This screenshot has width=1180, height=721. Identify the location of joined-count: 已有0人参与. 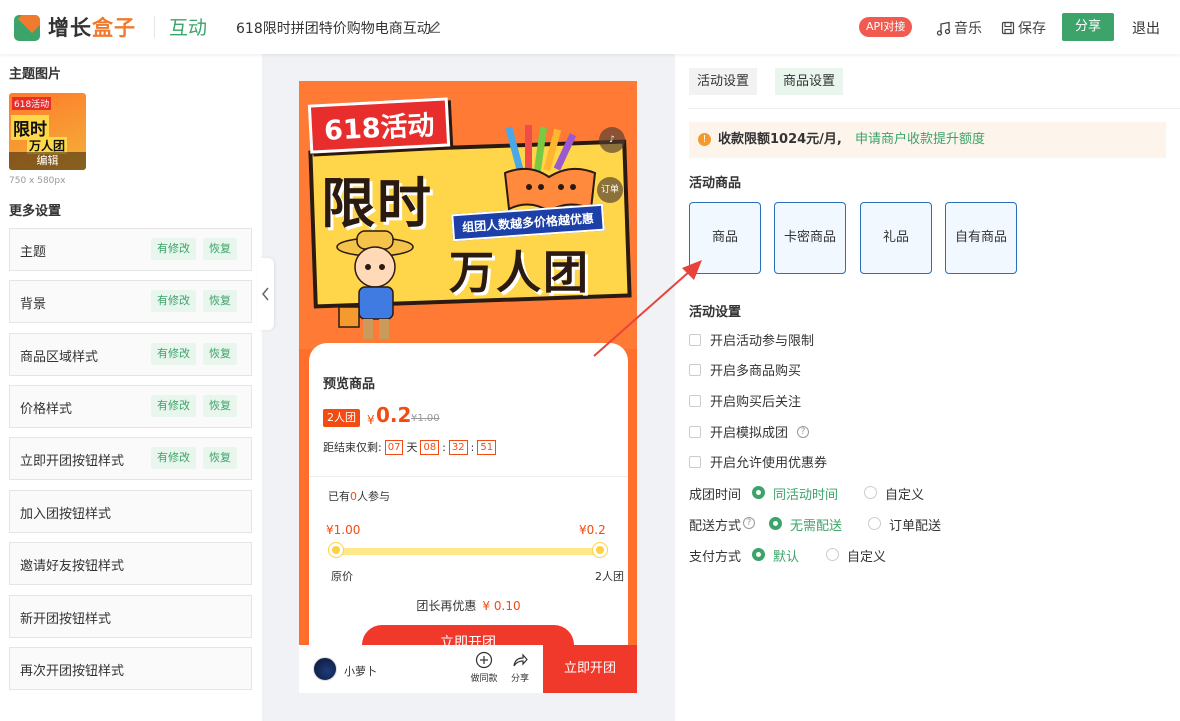
(359, 496).